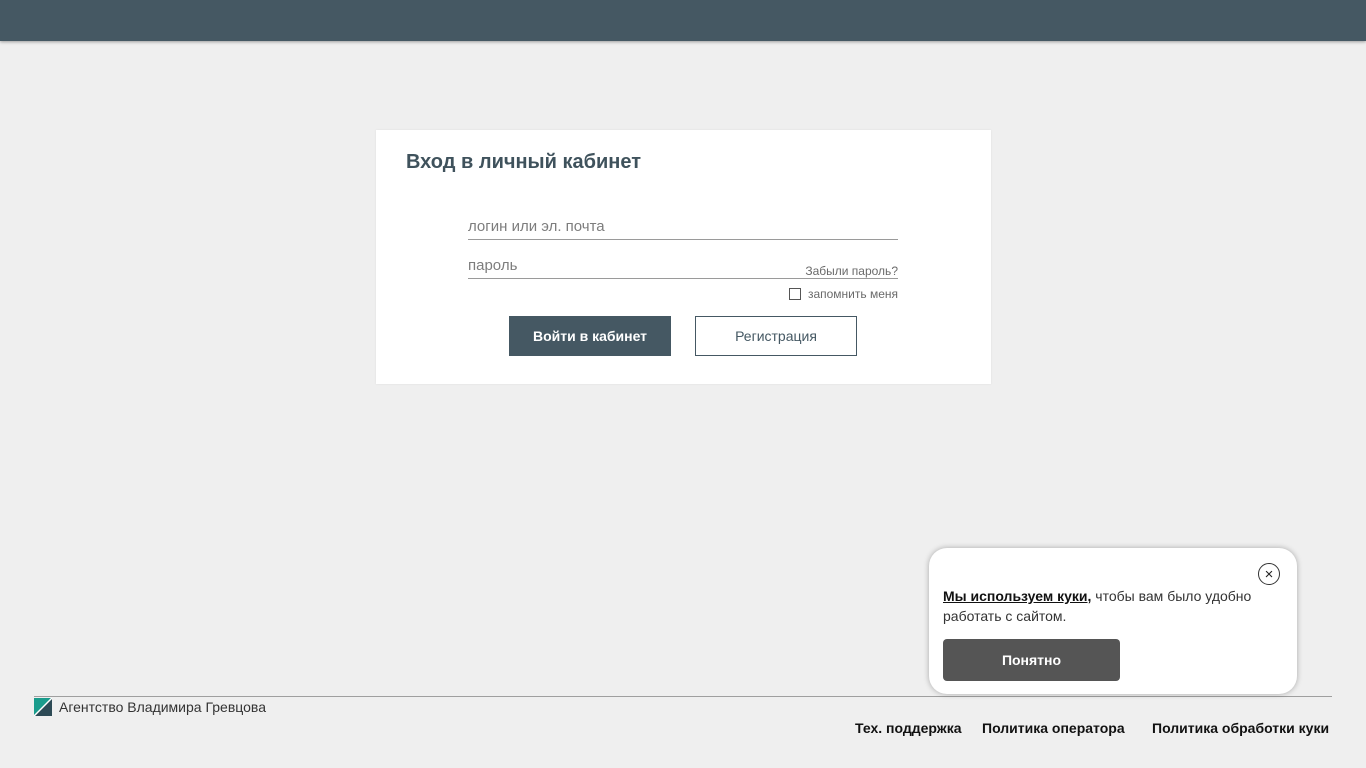  Describe the element at coordinates (794, 294) in the screenshot. I see `remember-me-checkbox` at that location.